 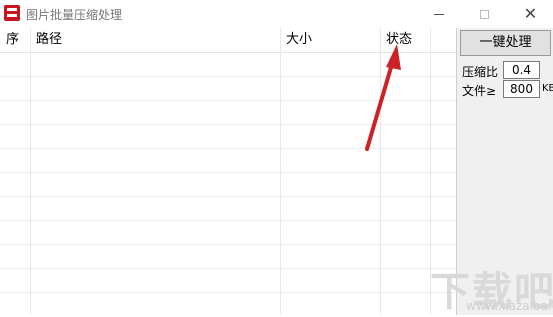 I want to click on minimize-icon, so click(x=438, y=14).